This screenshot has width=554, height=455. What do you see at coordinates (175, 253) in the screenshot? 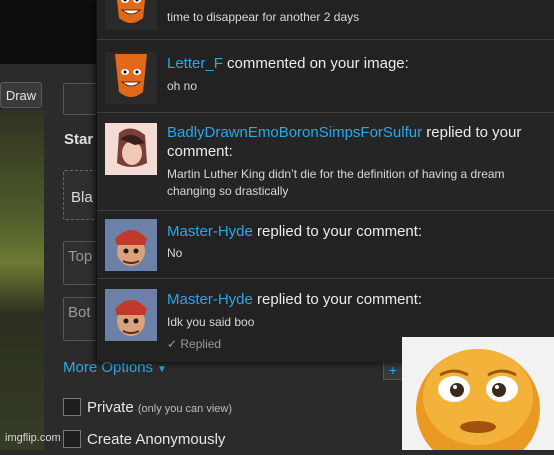
I see `notification-body: No` at bounding box center [175, 253].